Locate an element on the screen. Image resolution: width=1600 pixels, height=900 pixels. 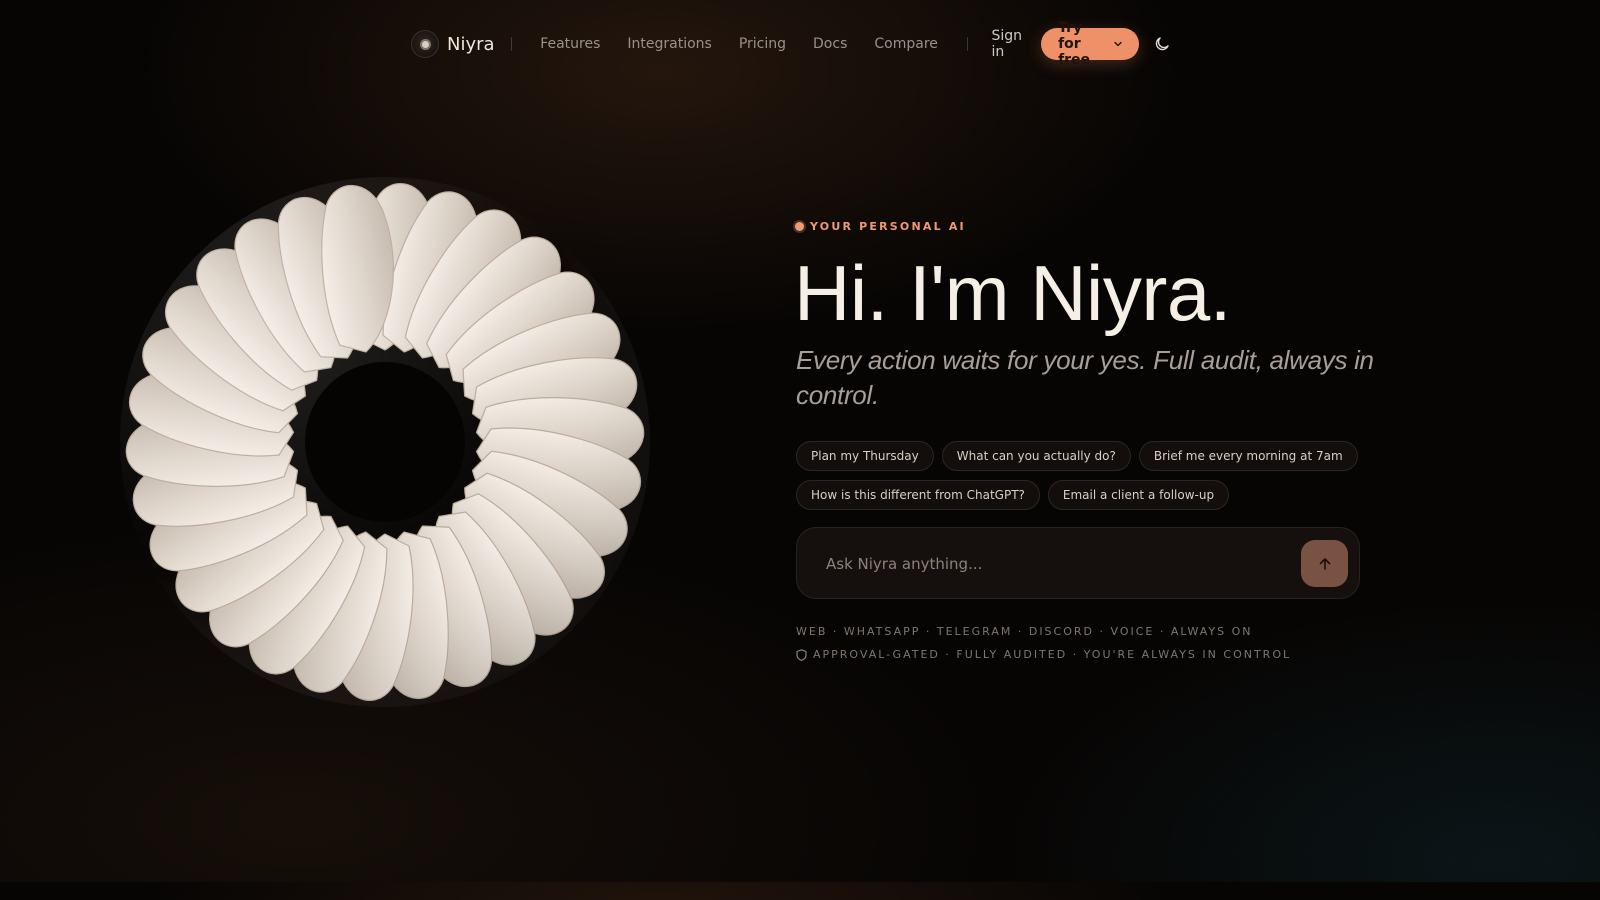
try-for-free-button: Try for free is located at coordinates (1090, 44).